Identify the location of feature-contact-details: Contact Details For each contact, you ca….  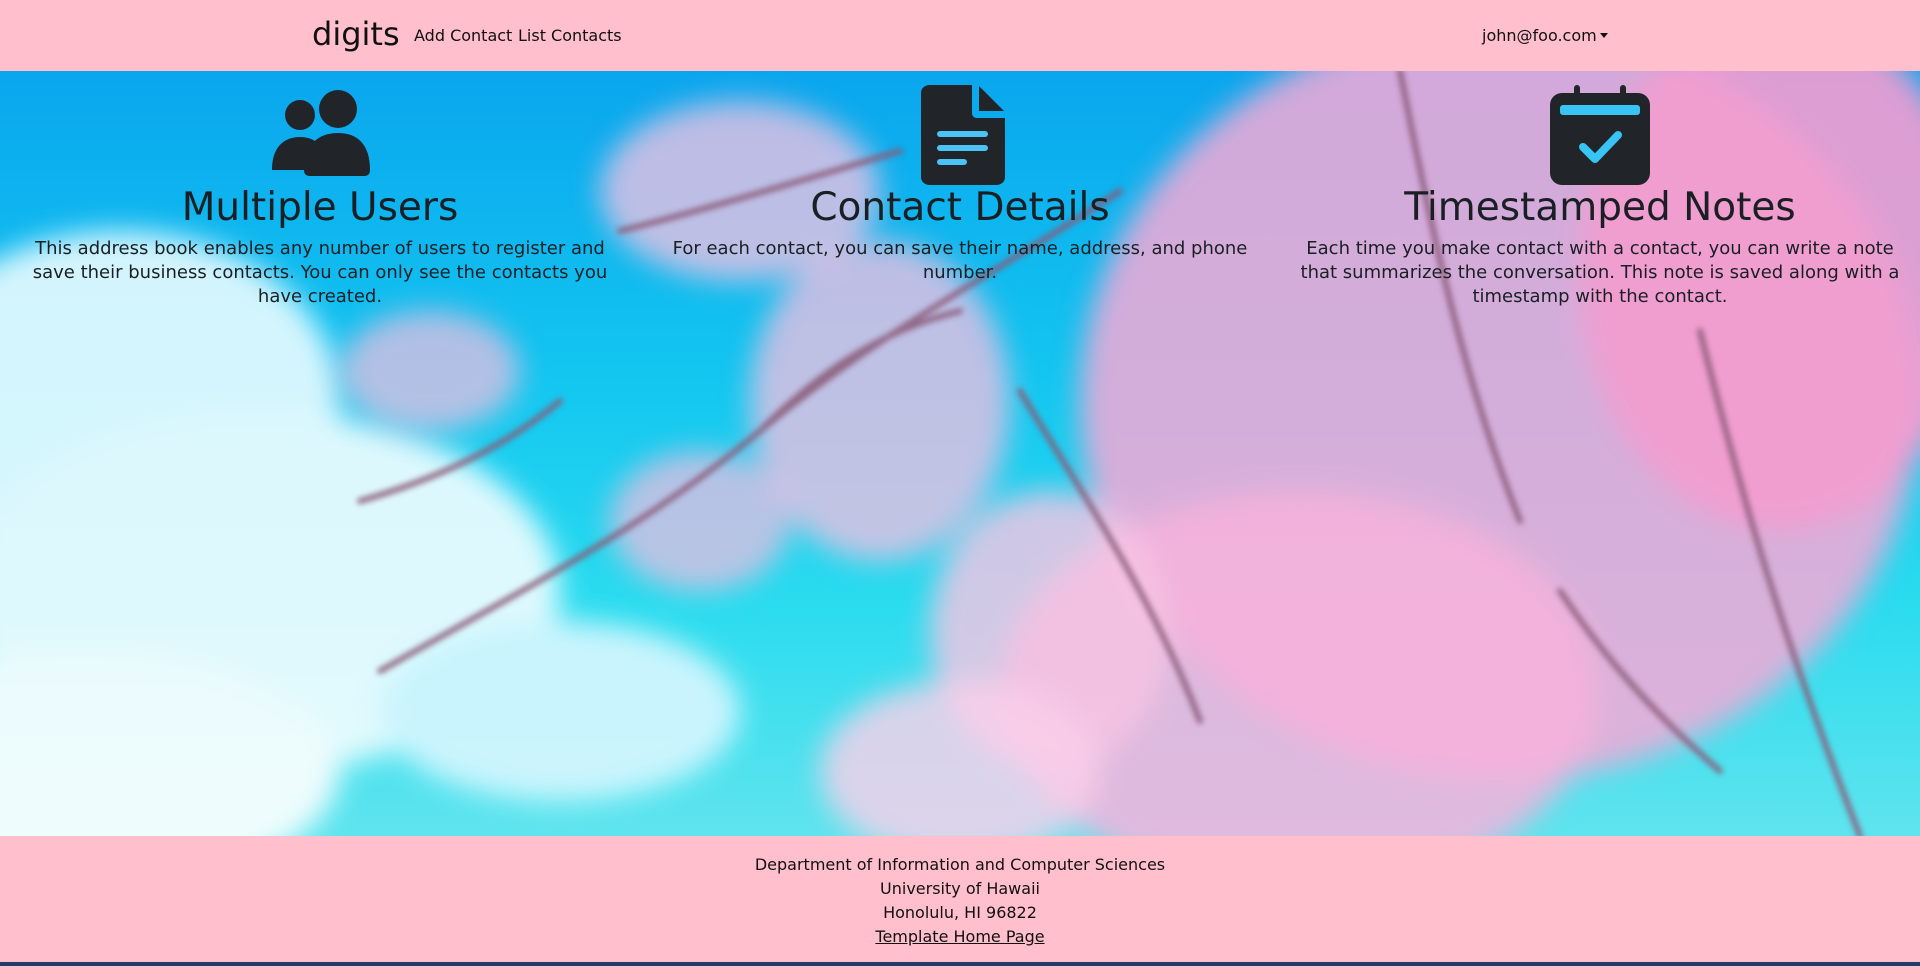
(960, 178).